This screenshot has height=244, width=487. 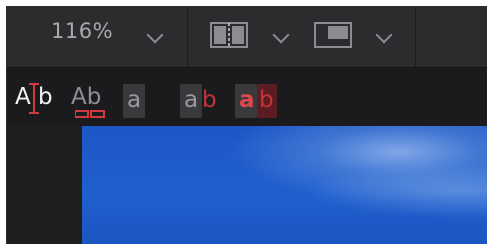 What do you see at coordinates (34, 98) in the screenshot?
I see `text-cursor-icon` at bounding box center [34, 98].